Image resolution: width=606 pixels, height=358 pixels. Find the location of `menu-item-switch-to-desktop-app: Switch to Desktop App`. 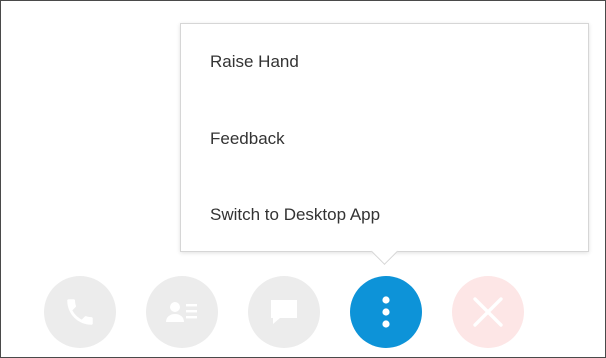

menu-item-switch-to-desktop-app: Switch to Desktop App is located at coordinates (295, 215).